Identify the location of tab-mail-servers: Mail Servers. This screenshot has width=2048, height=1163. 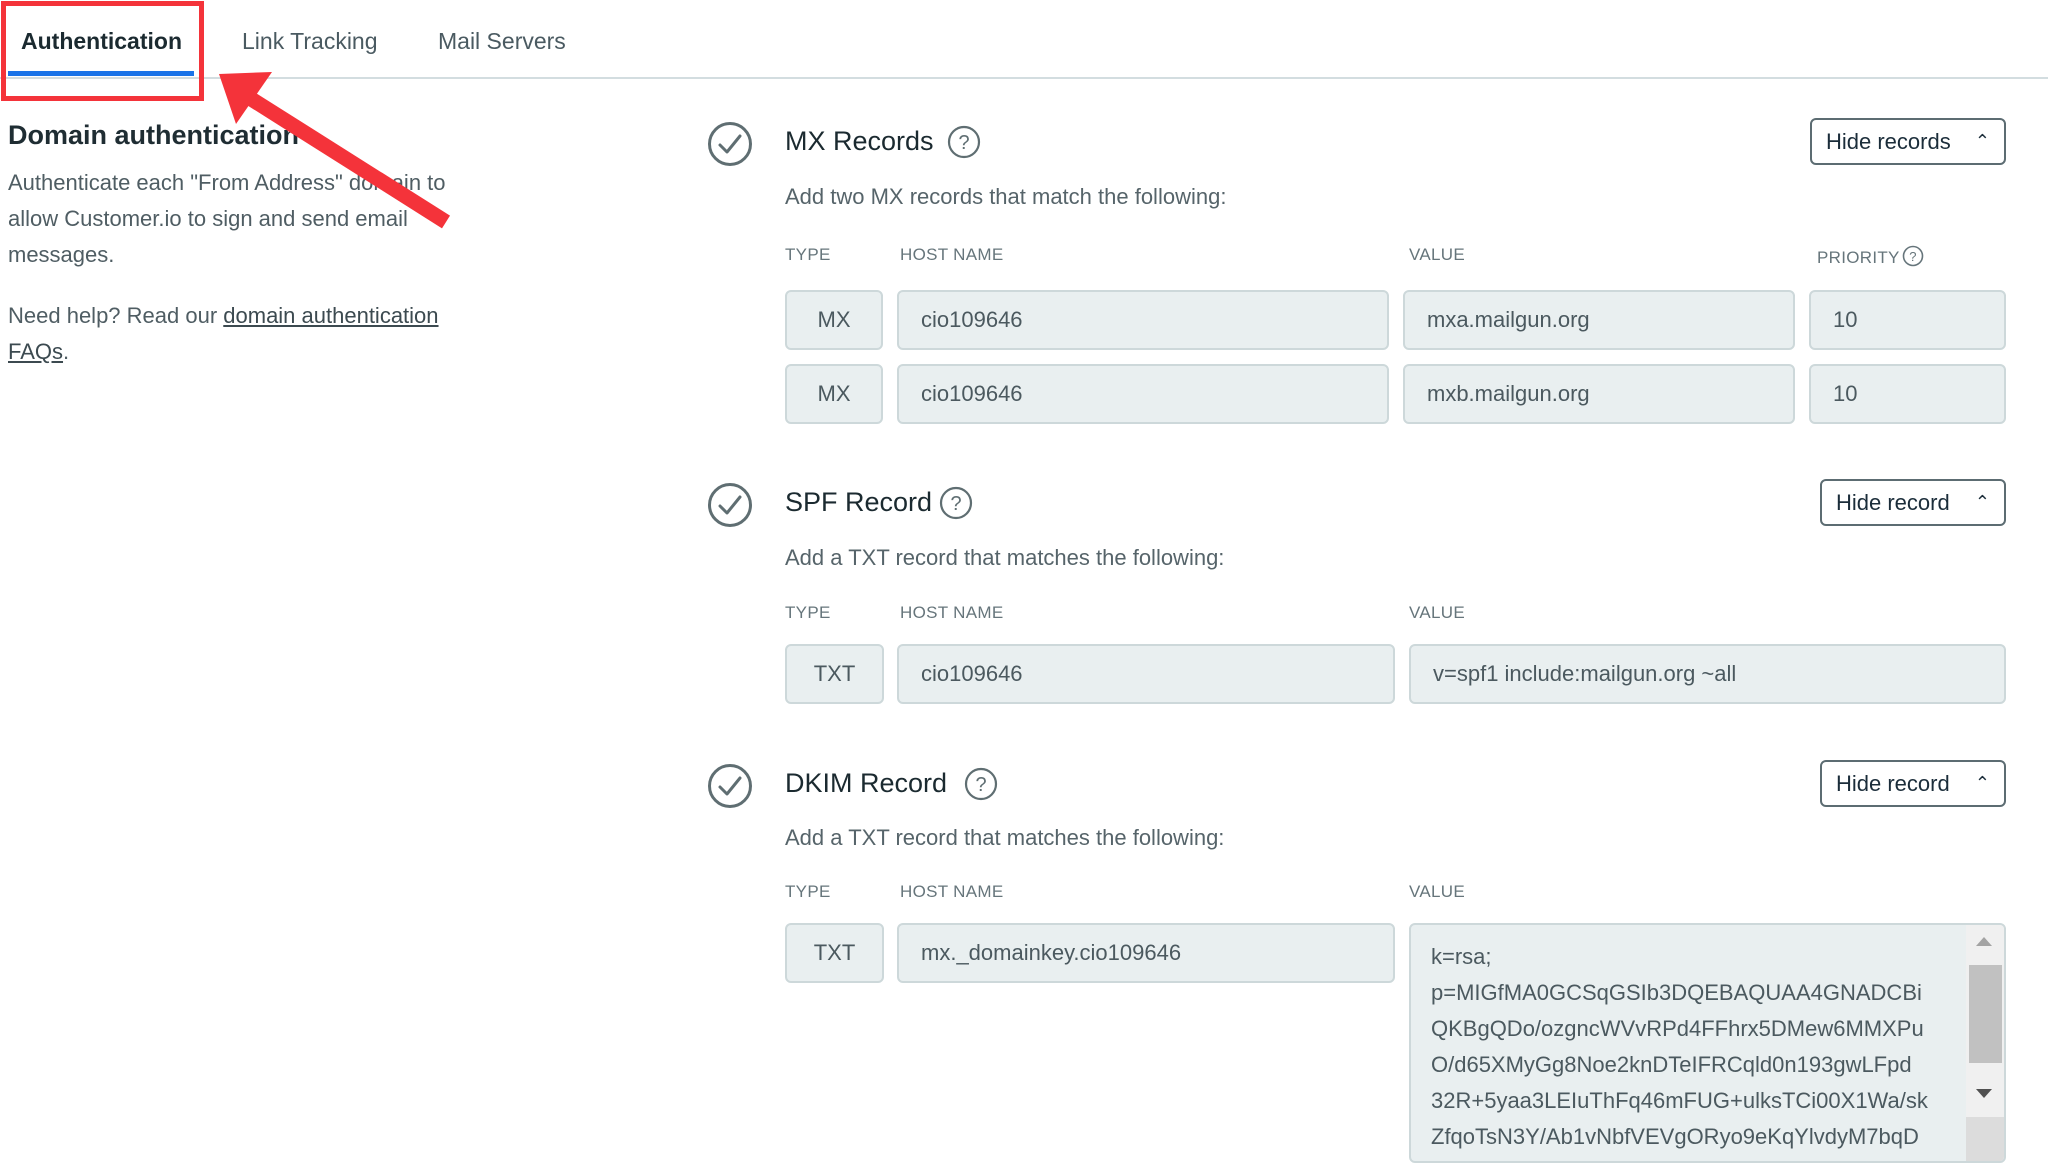
(502, 41).